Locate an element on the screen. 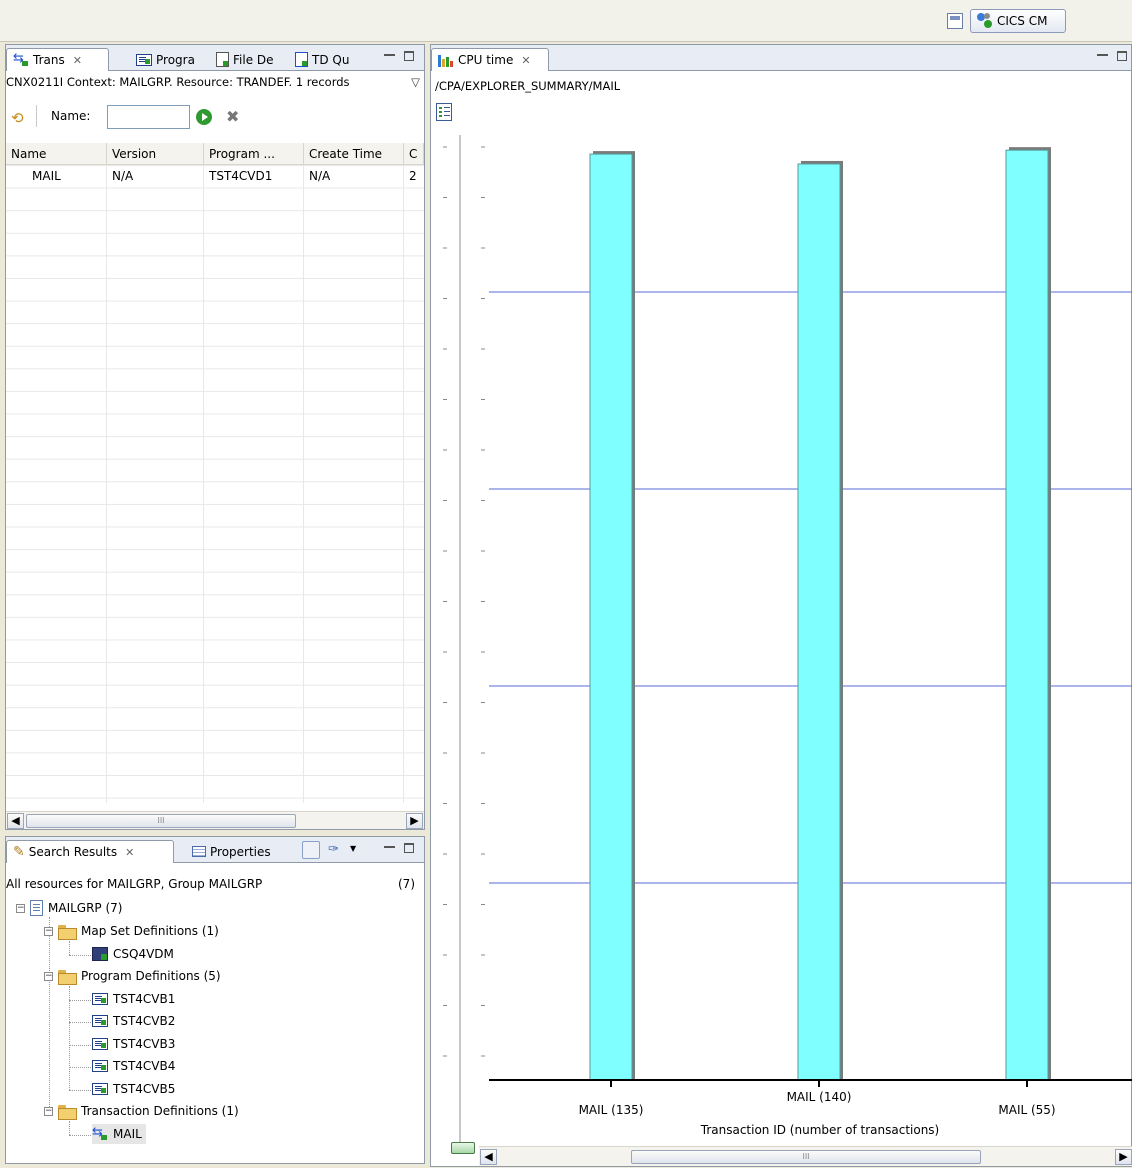  tab-td-queues: TD Qu is located at coordinates (326, 59).